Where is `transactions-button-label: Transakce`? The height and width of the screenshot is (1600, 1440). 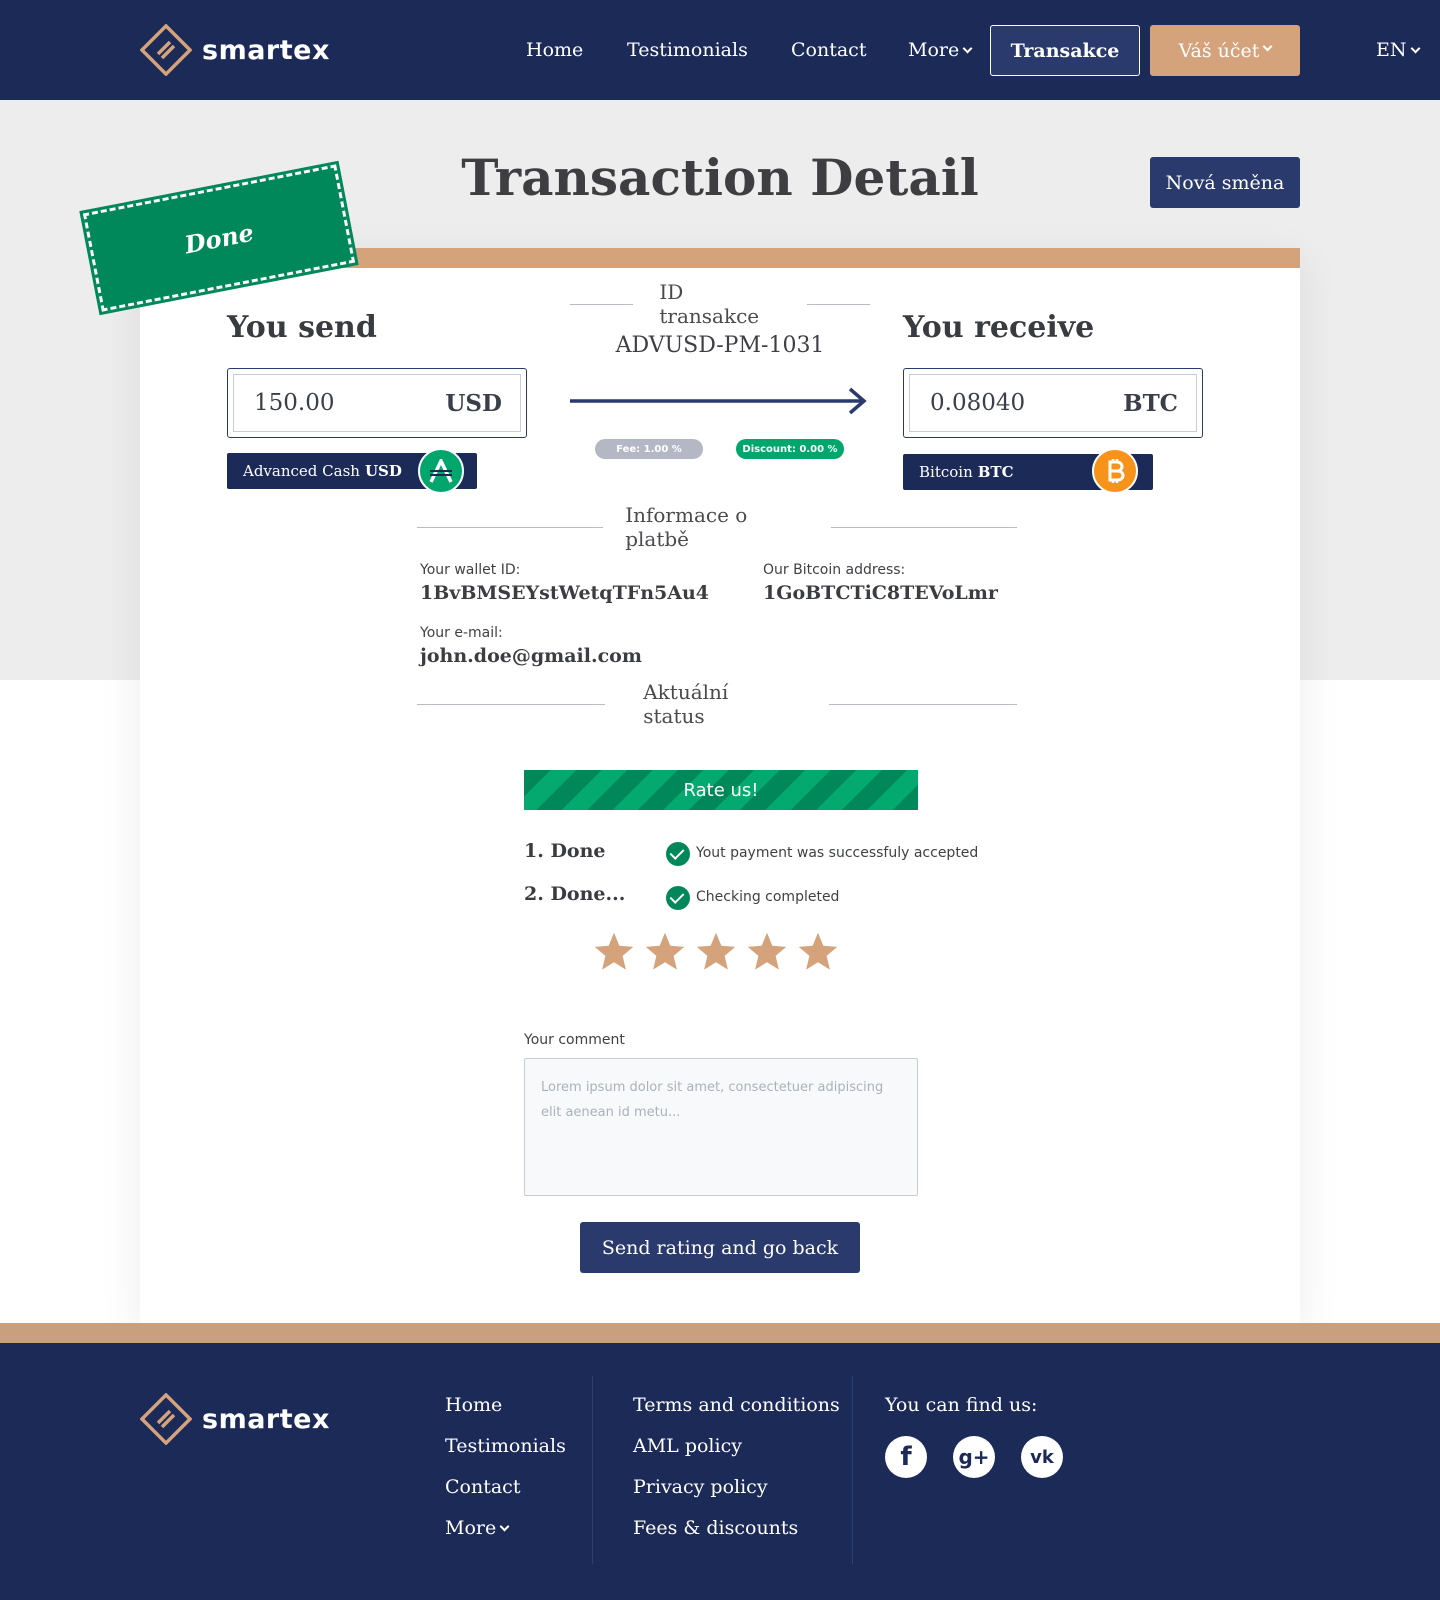 transactions-button-label: Transakce is located at coordinates (1065, 50).